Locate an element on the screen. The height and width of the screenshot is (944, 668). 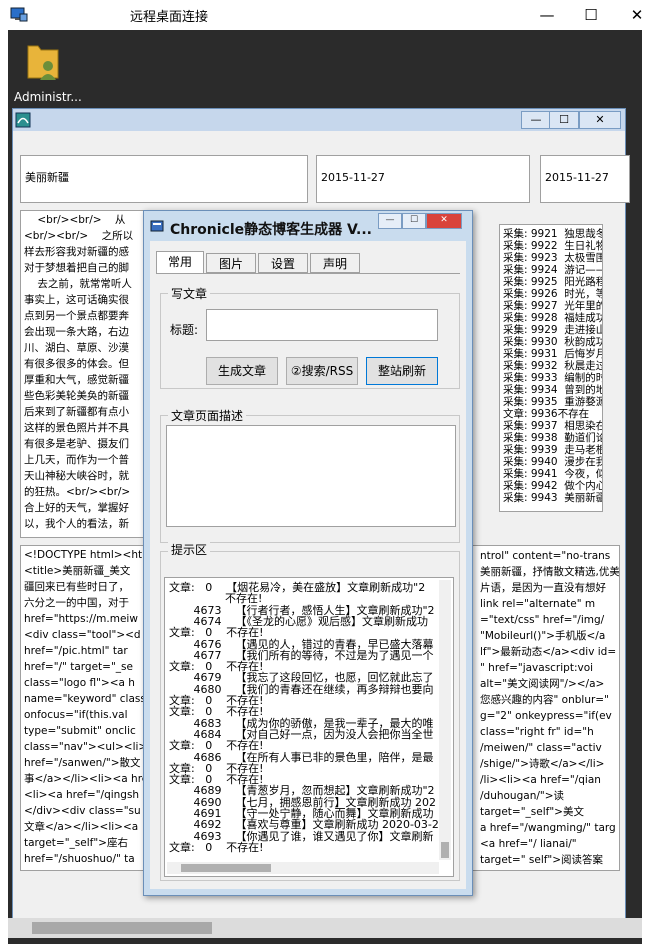
window-right-border is located at coordinates (655, 487).